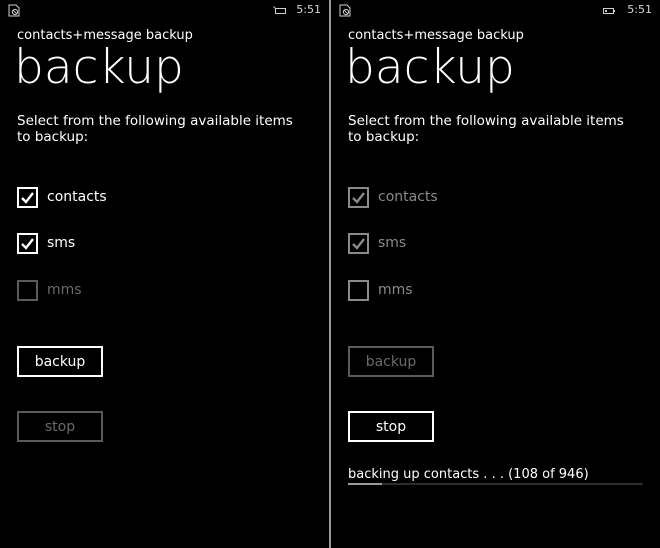  I want to click on battery-icon, so click(609, 11).